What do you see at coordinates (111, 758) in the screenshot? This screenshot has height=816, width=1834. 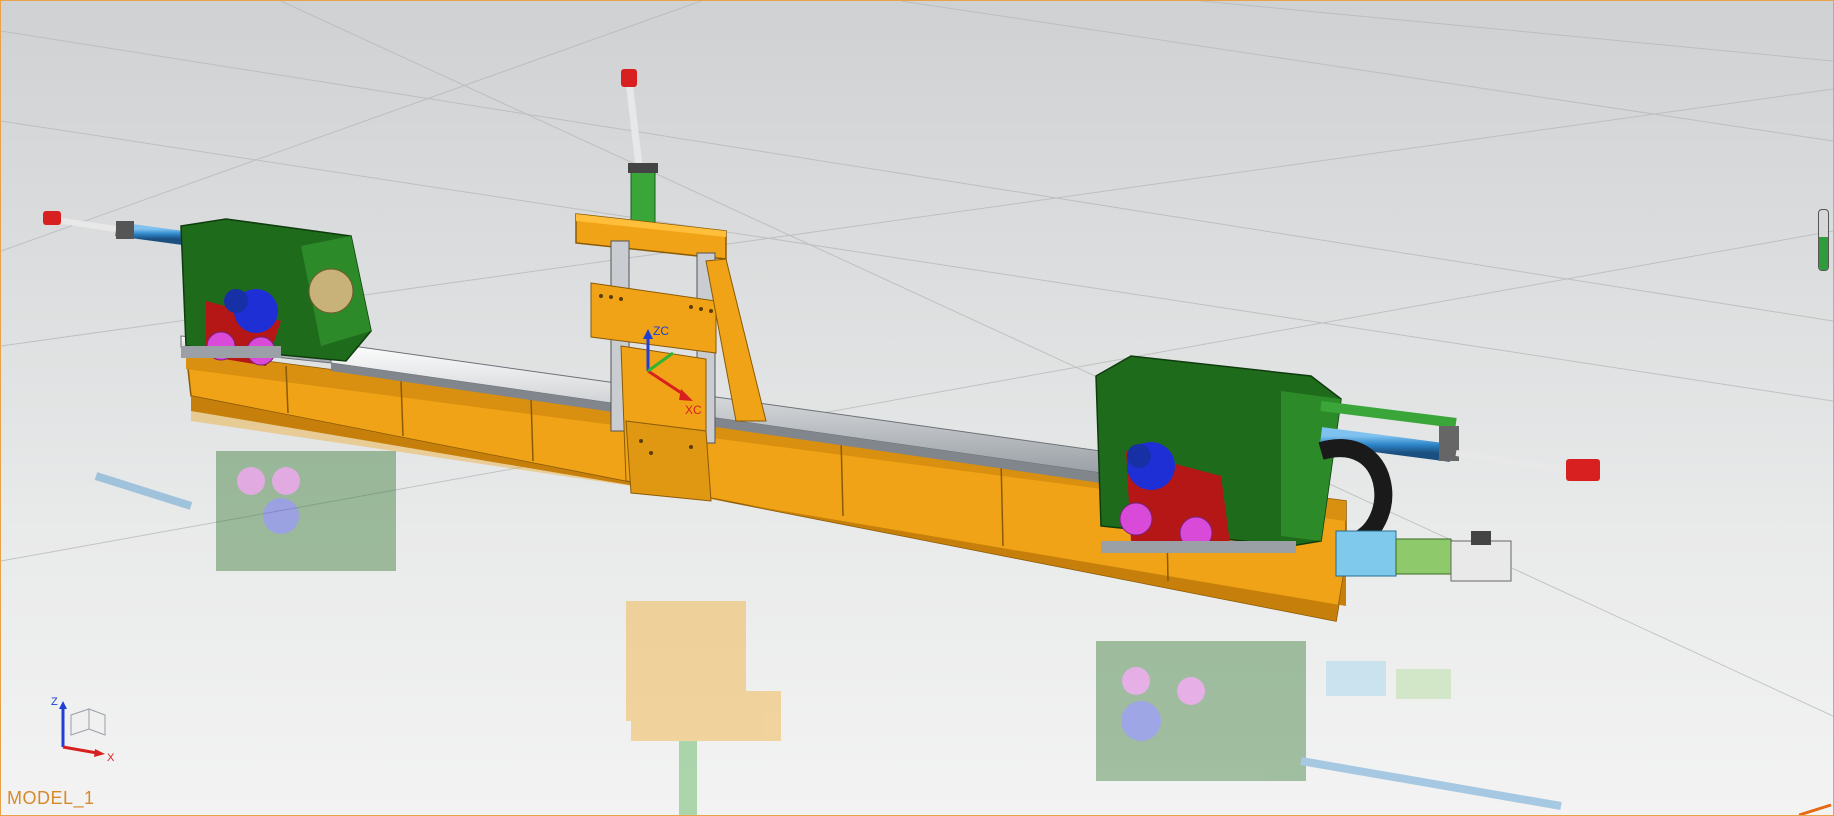 I see `triad-x-label: X` at bounding box center [111, 758].